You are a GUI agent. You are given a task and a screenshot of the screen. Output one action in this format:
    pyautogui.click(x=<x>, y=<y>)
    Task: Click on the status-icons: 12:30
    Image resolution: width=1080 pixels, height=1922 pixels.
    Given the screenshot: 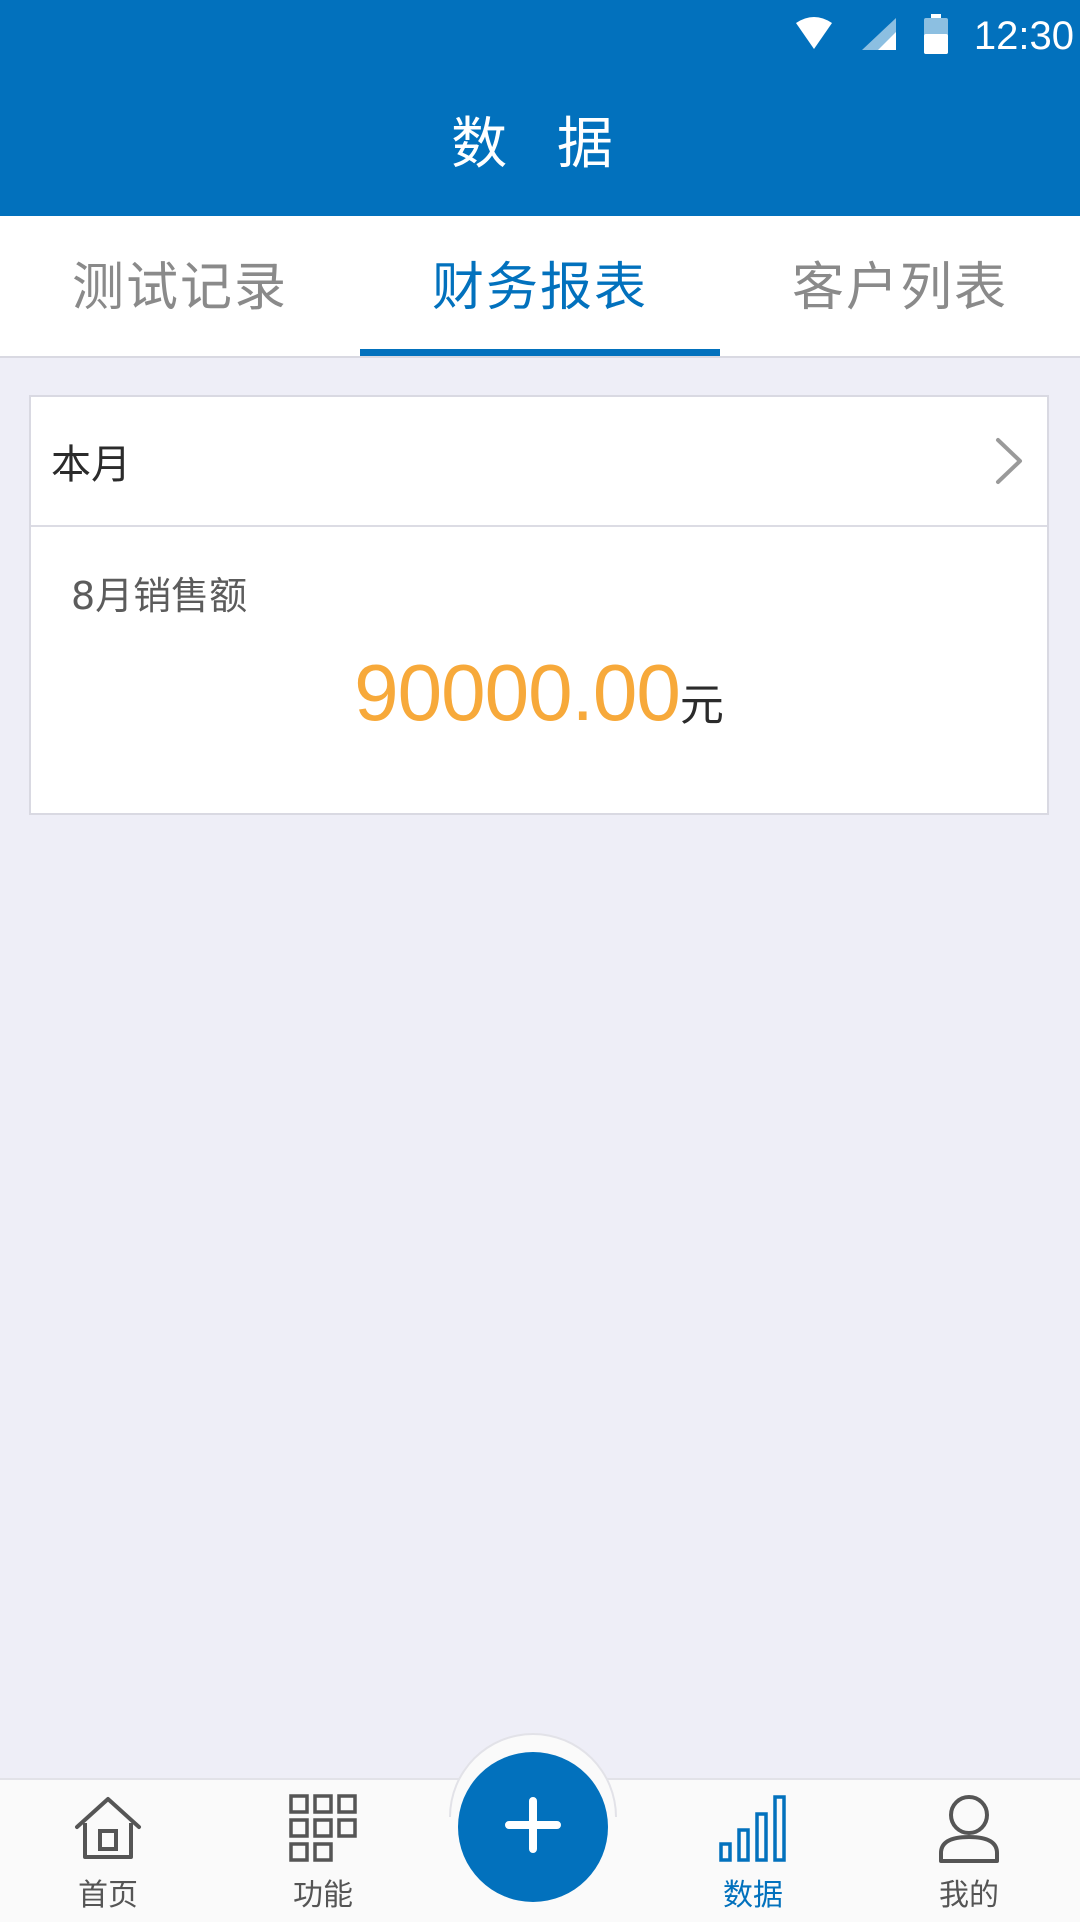 What is the action you would take?
    pyautogui.click(x=934, y=36)
    